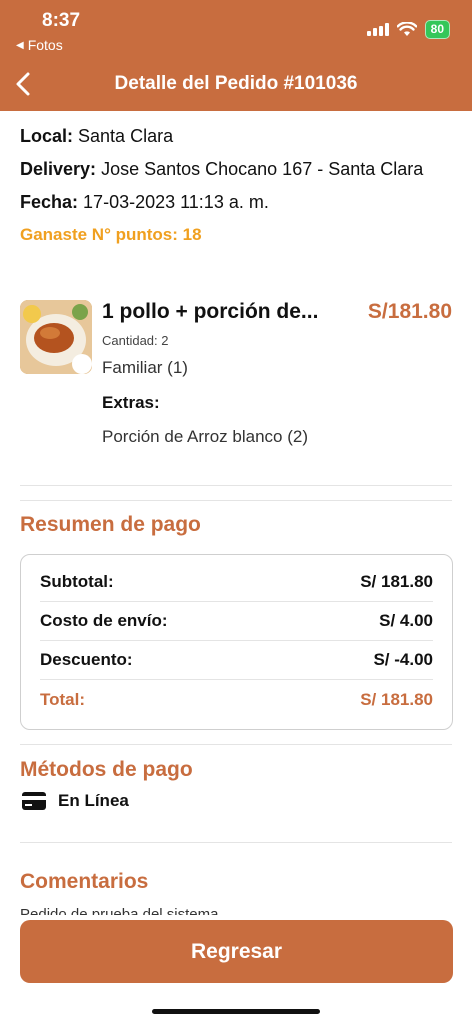  Describe the element at coordinates (236, 951) in the screenshot. I see `back-button: Regresar` at that location.